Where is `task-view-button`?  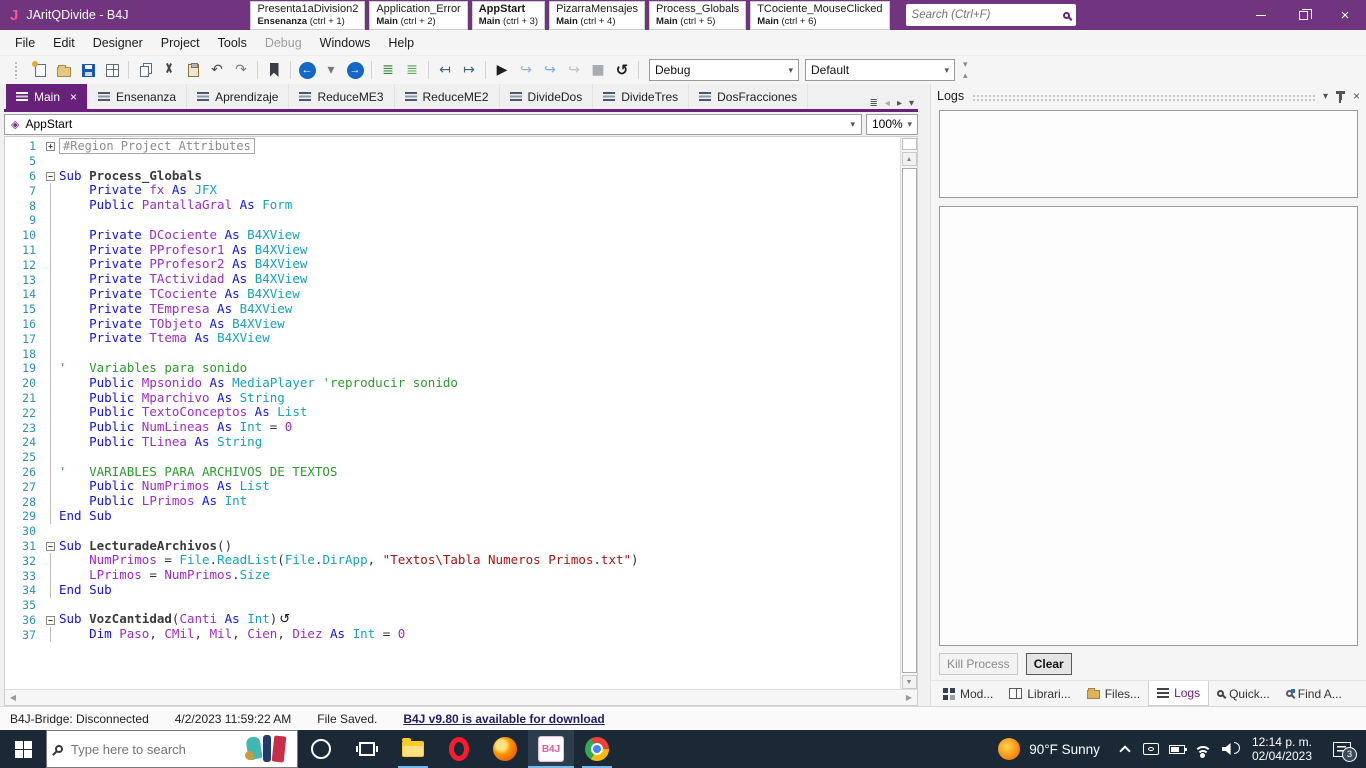 task-view-button is located at coordinates (367, 749).